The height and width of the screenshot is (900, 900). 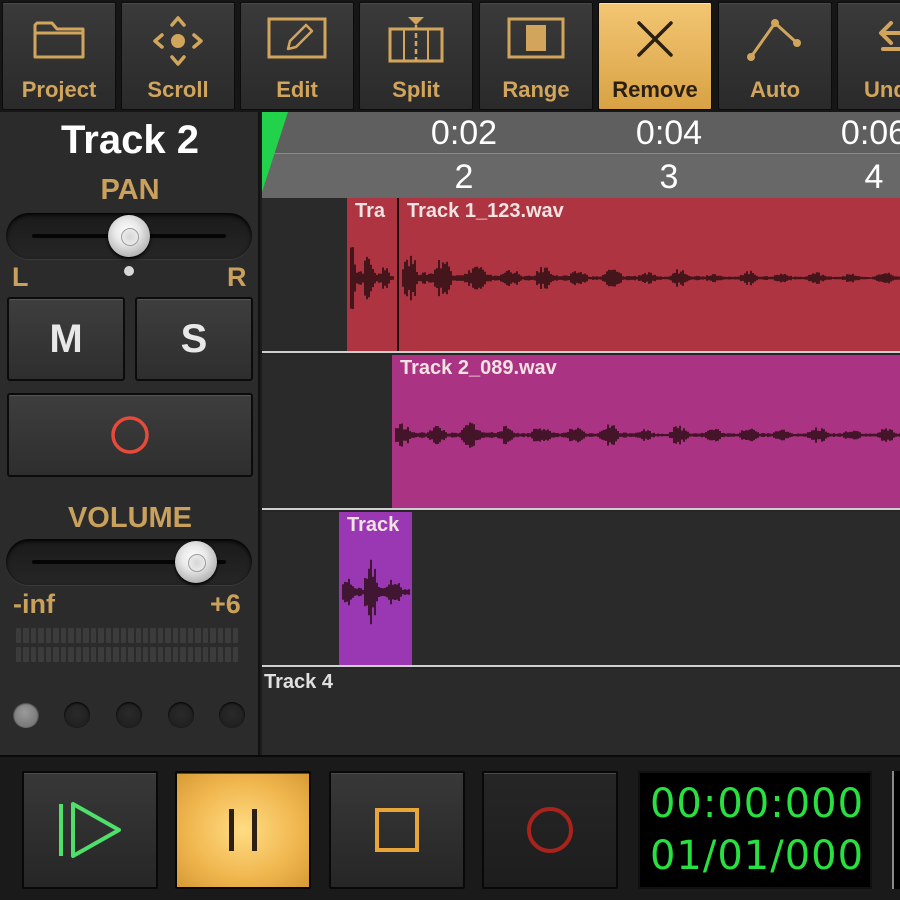 I want to click on level-meter-left, so click(x=127, y=635).